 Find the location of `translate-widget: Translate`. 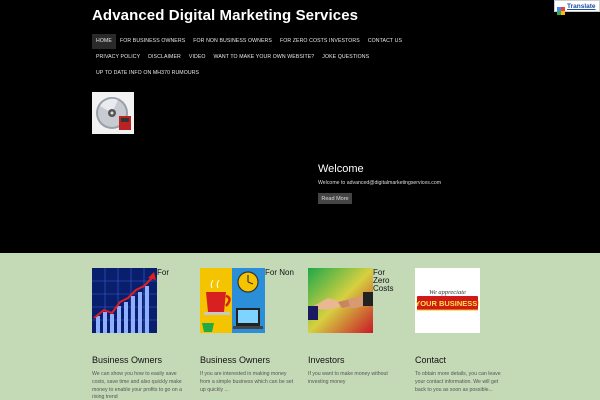

translate-widget: Translate is located at coordinates (577, 7).